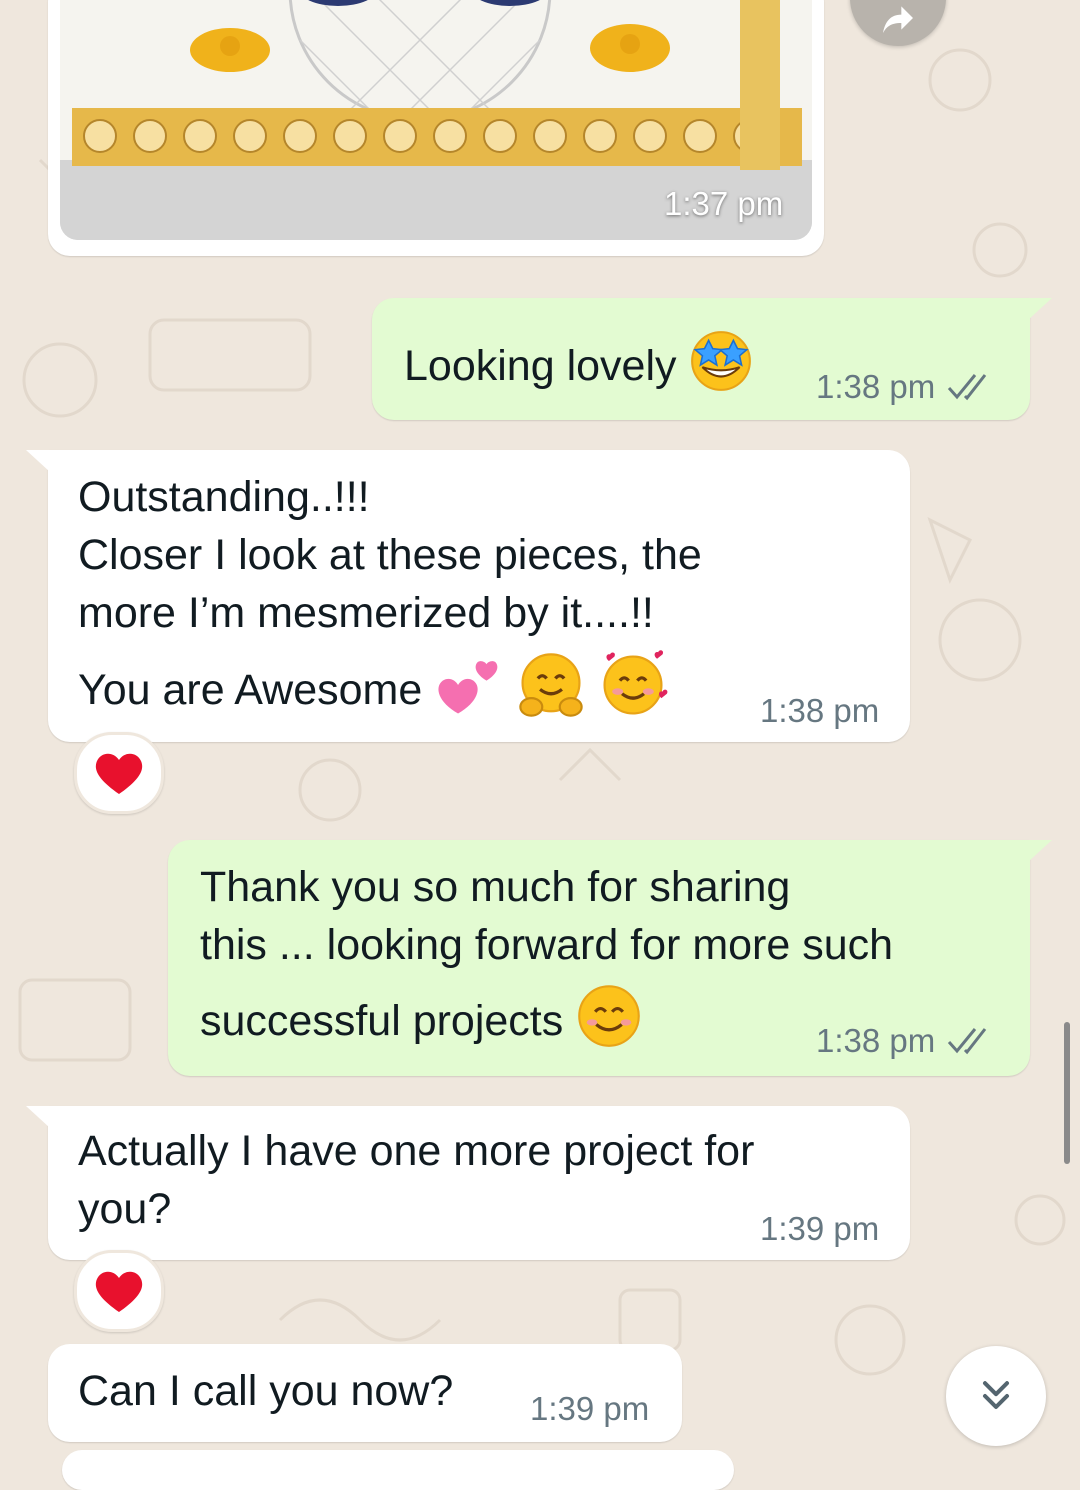 The image size is (1080, 1490). I want to click on message-line: this ... looking forward for more such, so click(547, 945).